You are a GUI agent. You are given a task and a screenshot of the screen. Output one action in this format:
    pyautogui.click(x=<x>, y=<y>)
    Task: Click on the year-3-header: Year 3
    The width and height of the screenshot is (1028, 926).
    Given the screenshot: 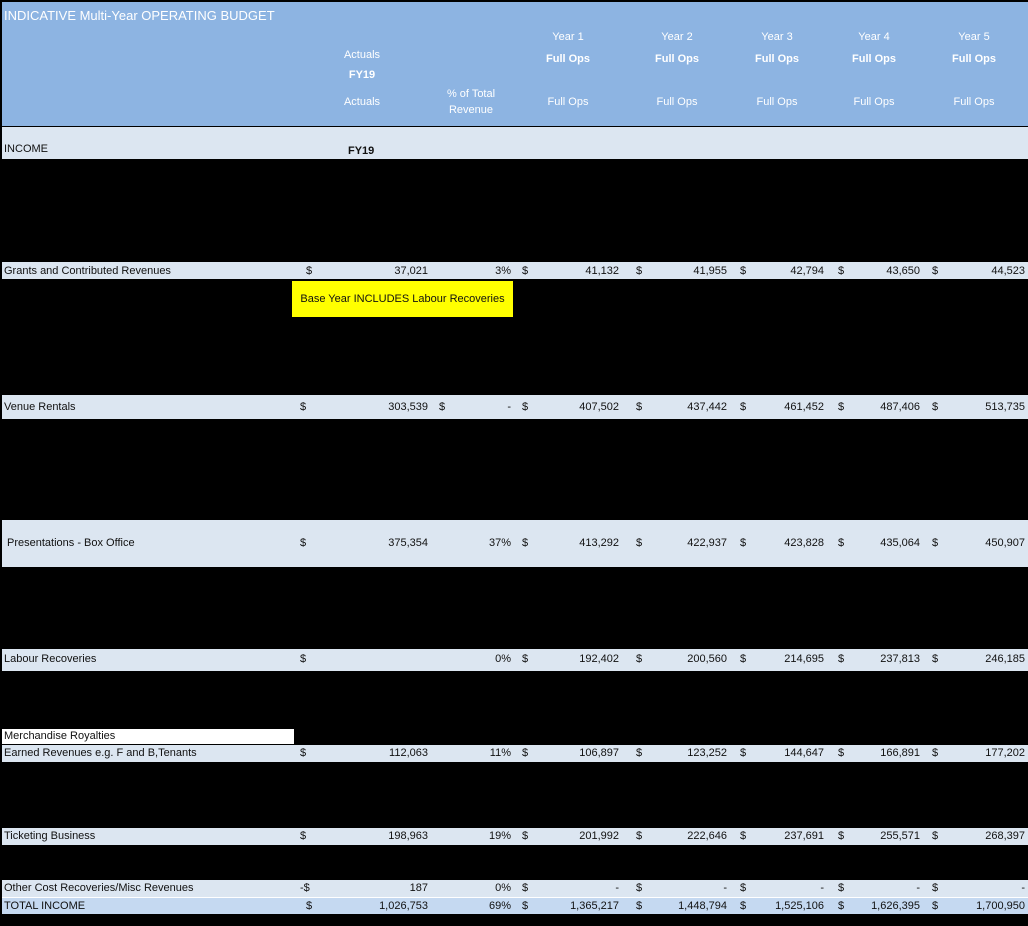 What is the action you would take?
    pyautogui.click(x=777, y=37)
    